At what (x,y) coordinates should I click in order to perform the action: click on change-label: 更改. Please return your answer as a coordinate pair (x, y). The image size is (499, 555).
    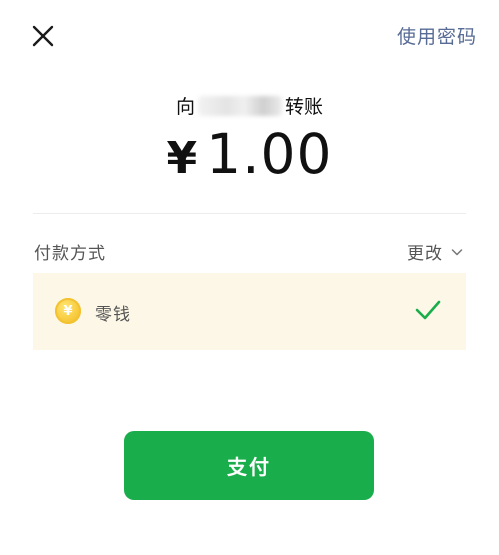
    Looking at the image, I should click on (425, 254).